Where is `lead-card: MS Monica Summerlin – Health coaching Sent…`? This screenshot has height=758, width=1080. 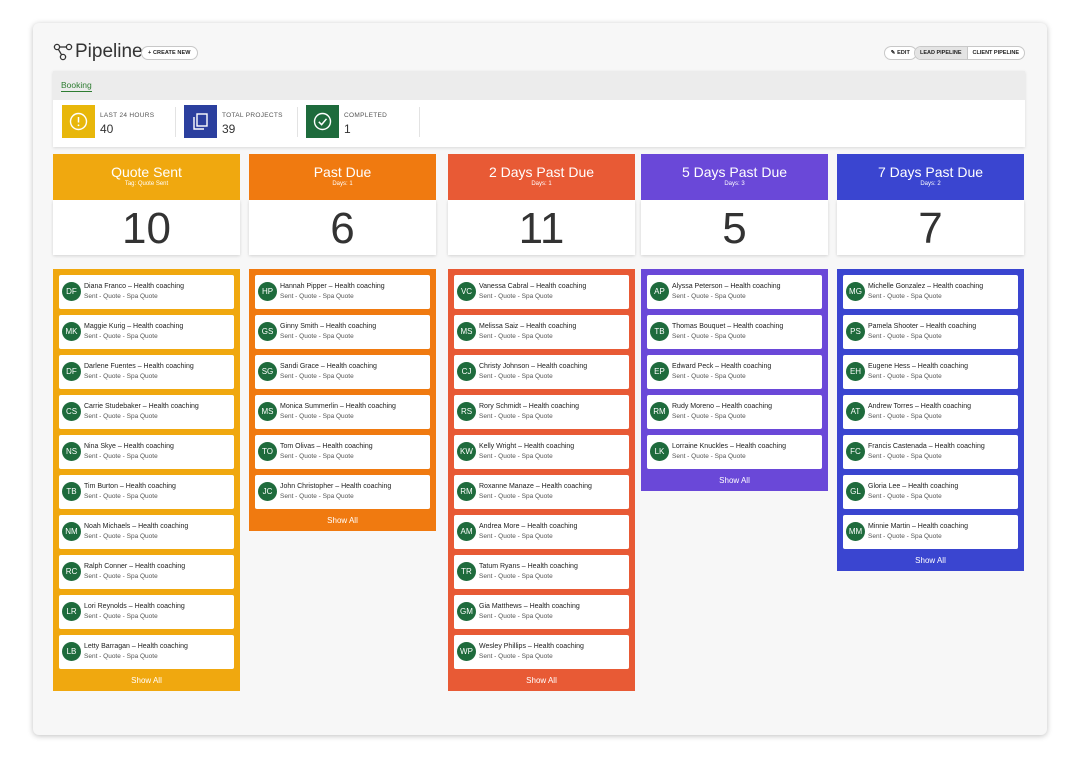 lead-card: MS Monica Summerlin – Health coaching Sent… is located at coordinates (342, 412).